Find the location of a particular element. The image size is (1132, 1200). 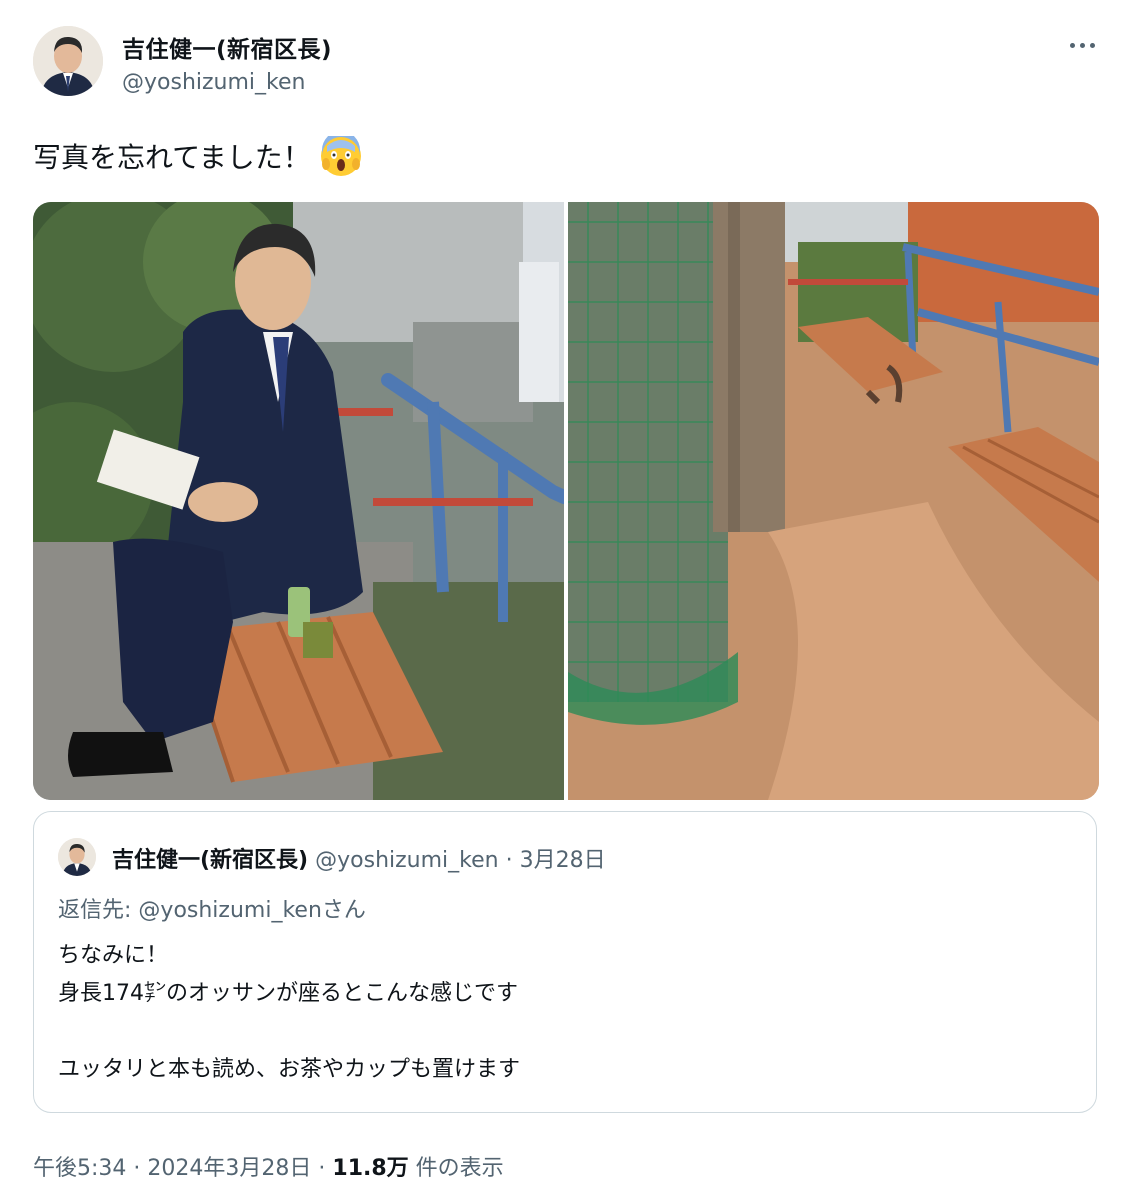

author-avatar is located at coordinates (68, 61).